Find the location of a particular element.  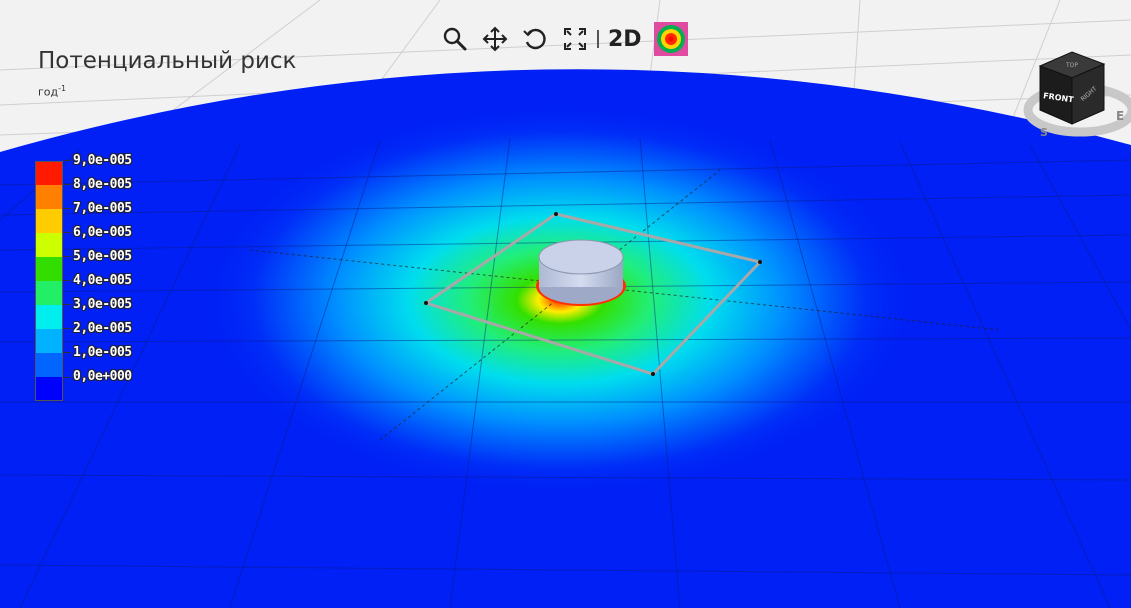

legend-label: 3,0e-005 is located at coordinates (102, 304).